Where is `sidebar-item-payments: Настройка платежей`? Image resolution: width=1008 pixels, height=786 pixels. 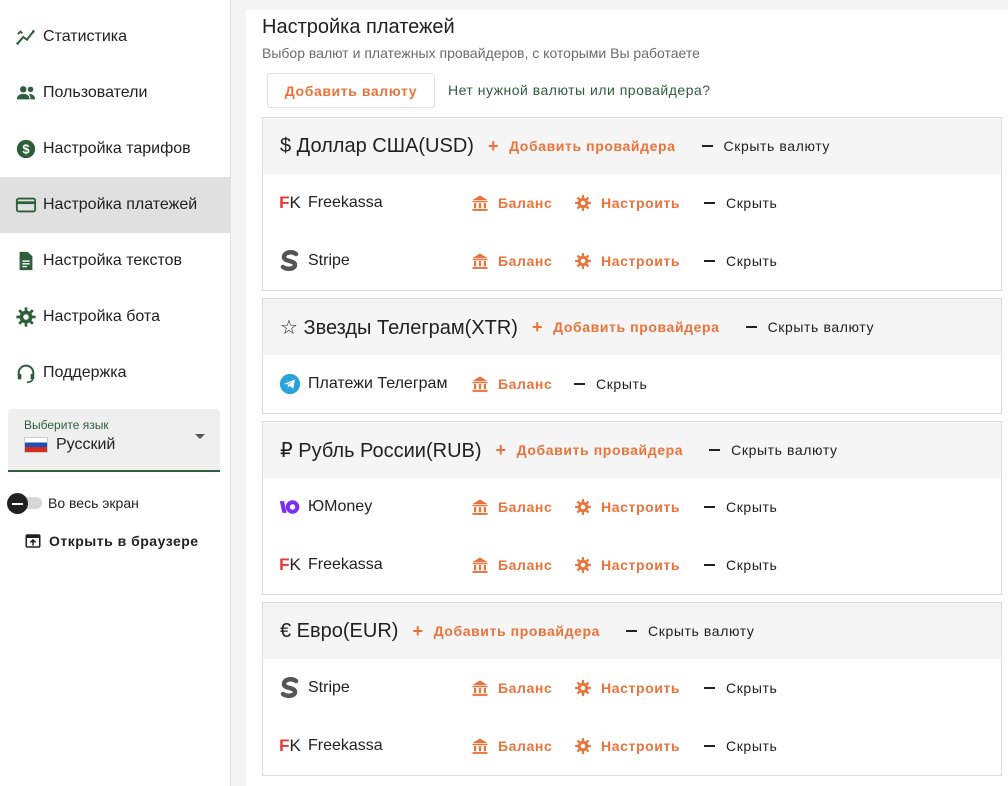
sidebar-item-payments: Настройка платежей is located at coordinates (115, 205).